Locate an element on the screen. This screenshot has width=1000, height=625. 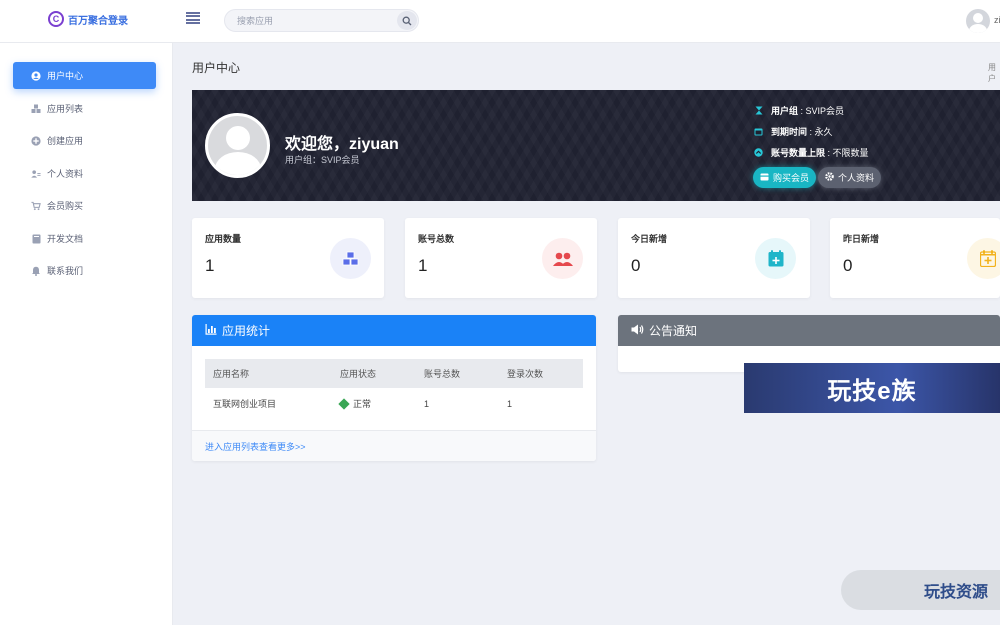
logo-text: 百万聚合登录 is located at coordinates (98, 21).